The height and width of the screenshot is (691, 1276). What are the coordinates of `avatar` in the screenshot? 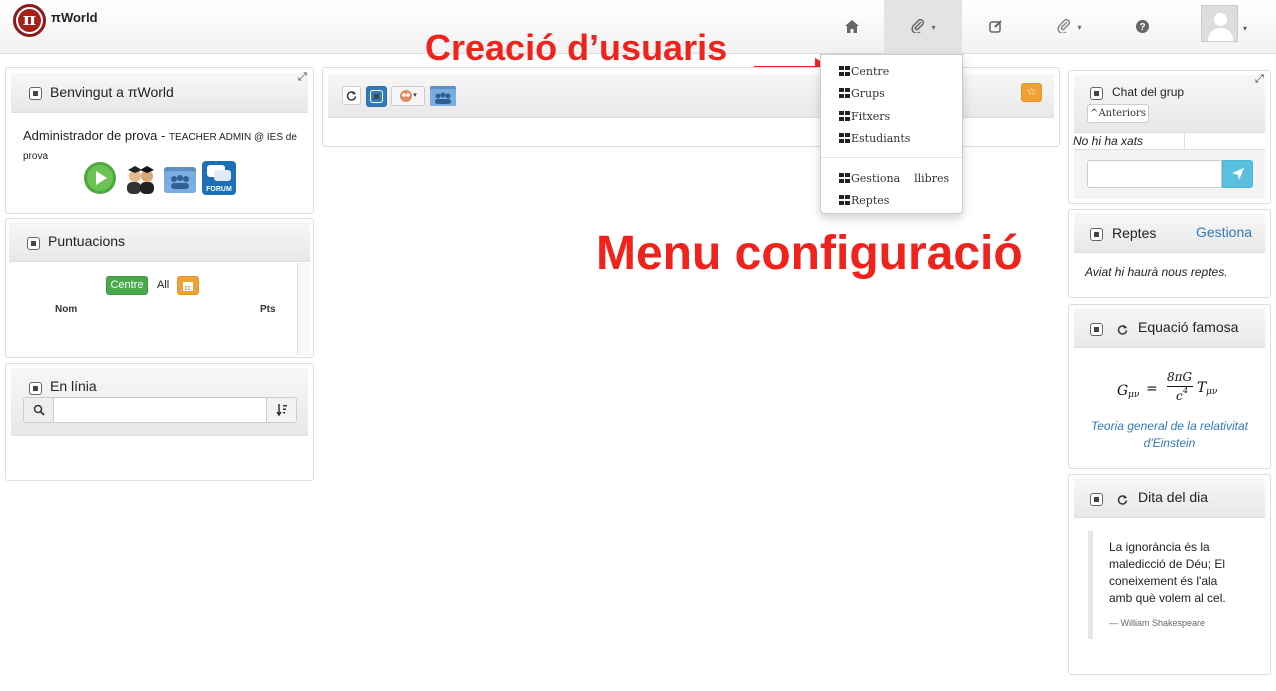 It's located at (1219, 23).